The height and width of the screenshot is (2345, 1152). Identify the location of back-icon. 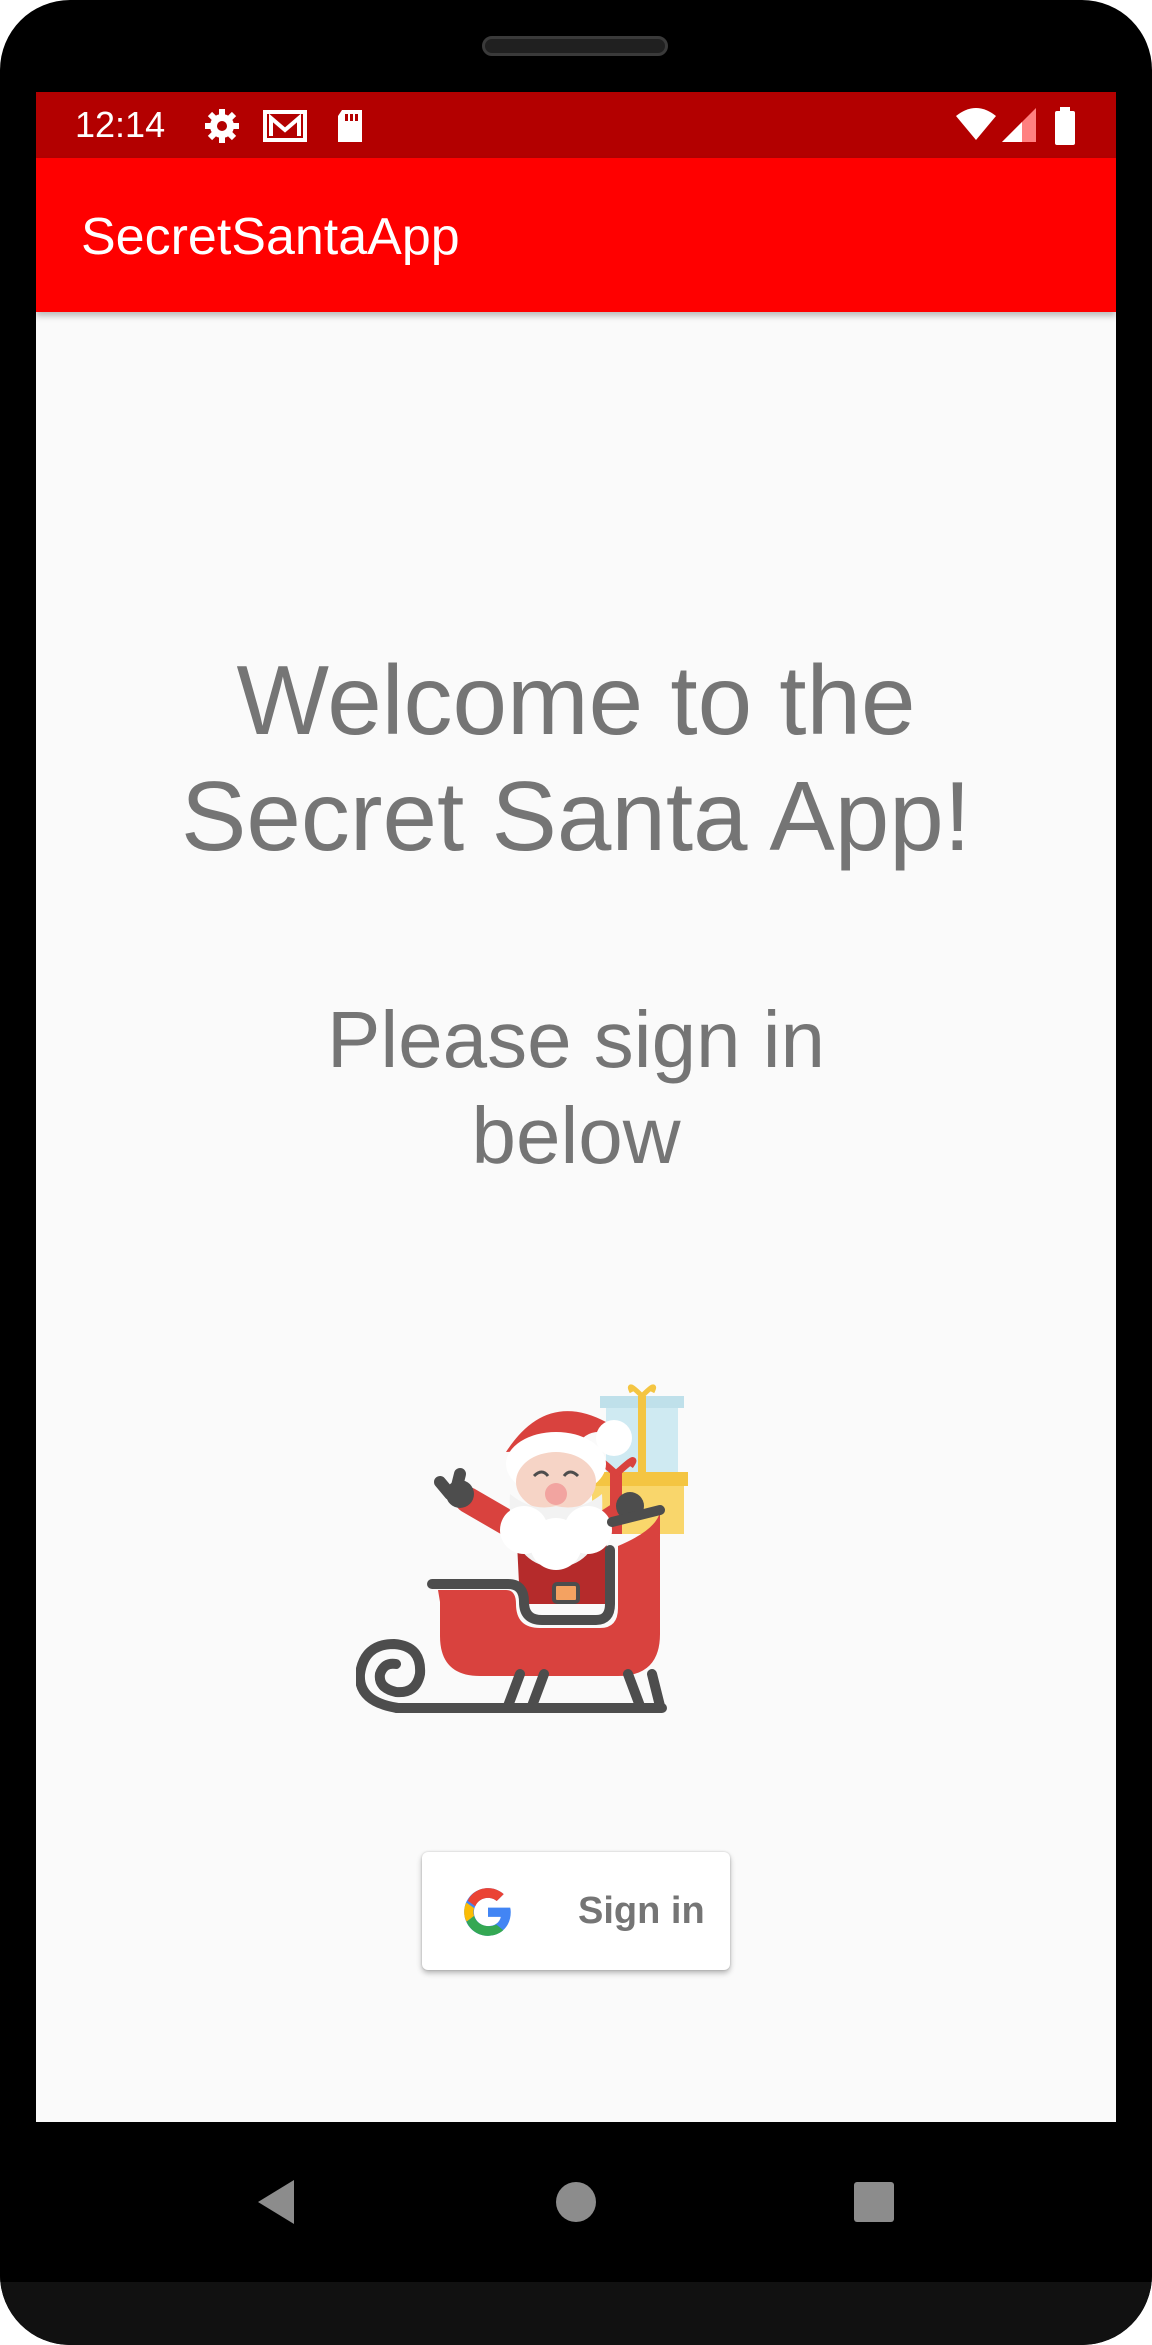
(276, 2202).